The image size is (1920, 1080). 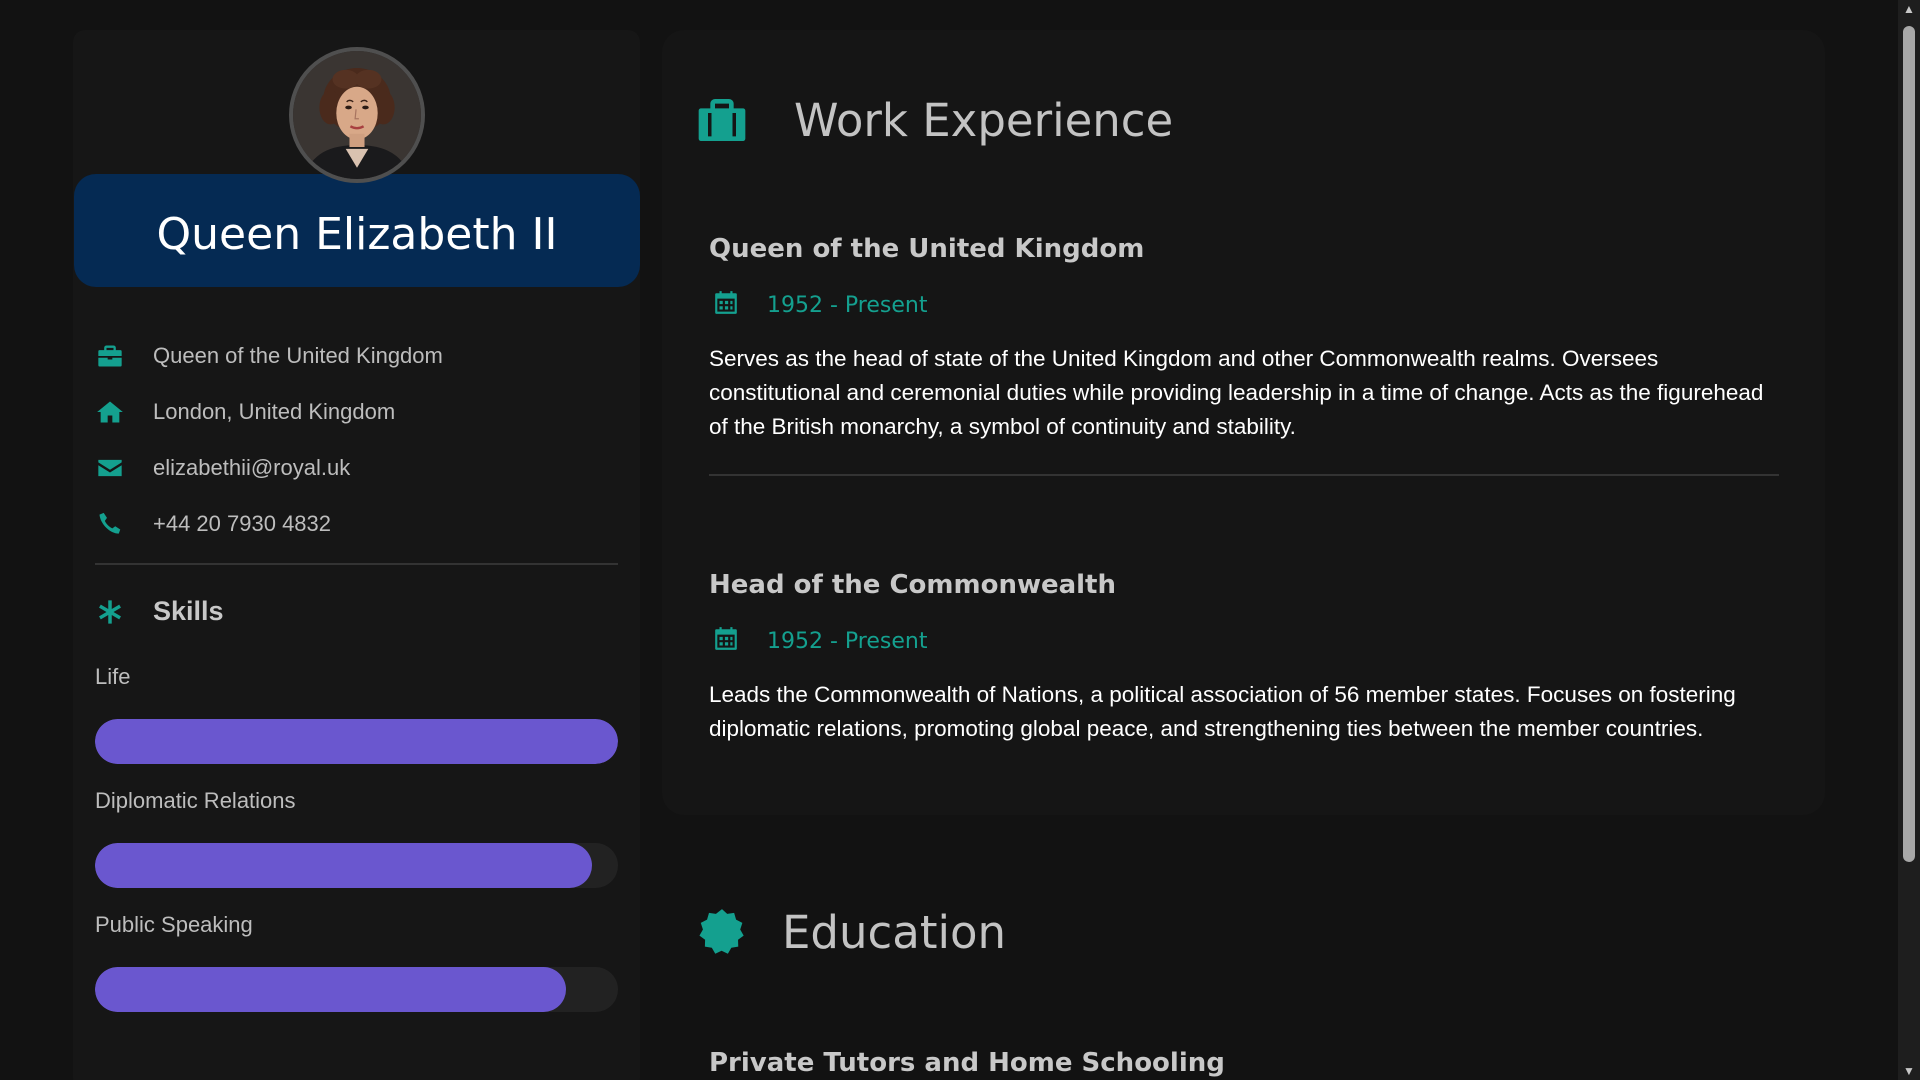 What do you see at coordinates (356, 564) in the screenshot?
I see `sidebar-divider` at bounding box center [356, 564].